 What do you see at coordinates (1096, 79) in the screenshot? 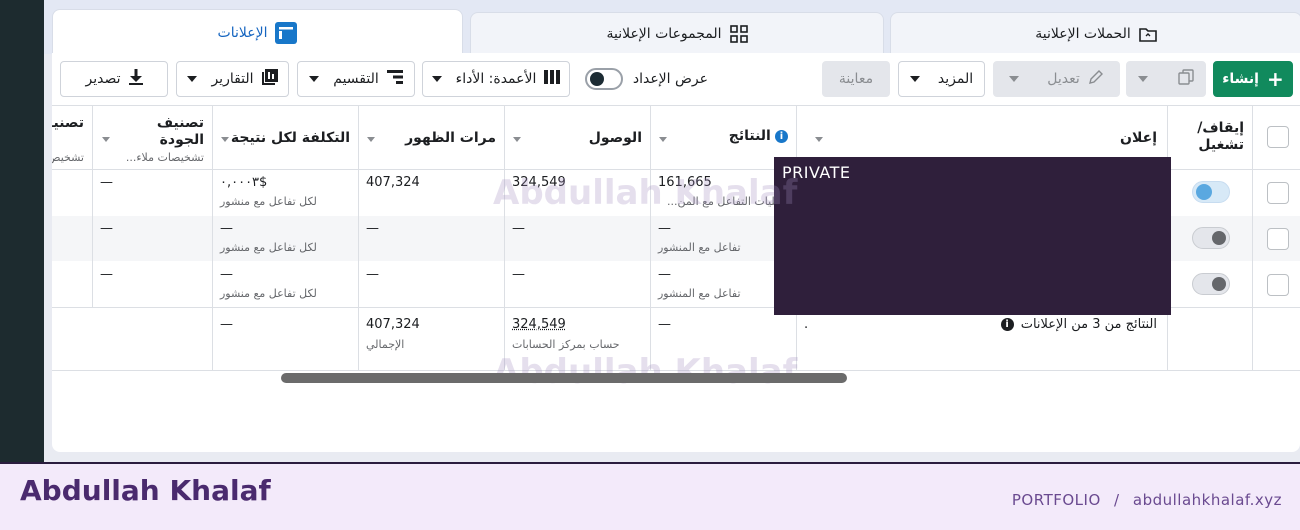
I see `pencil-icon` at bounding box center [1096, 79].